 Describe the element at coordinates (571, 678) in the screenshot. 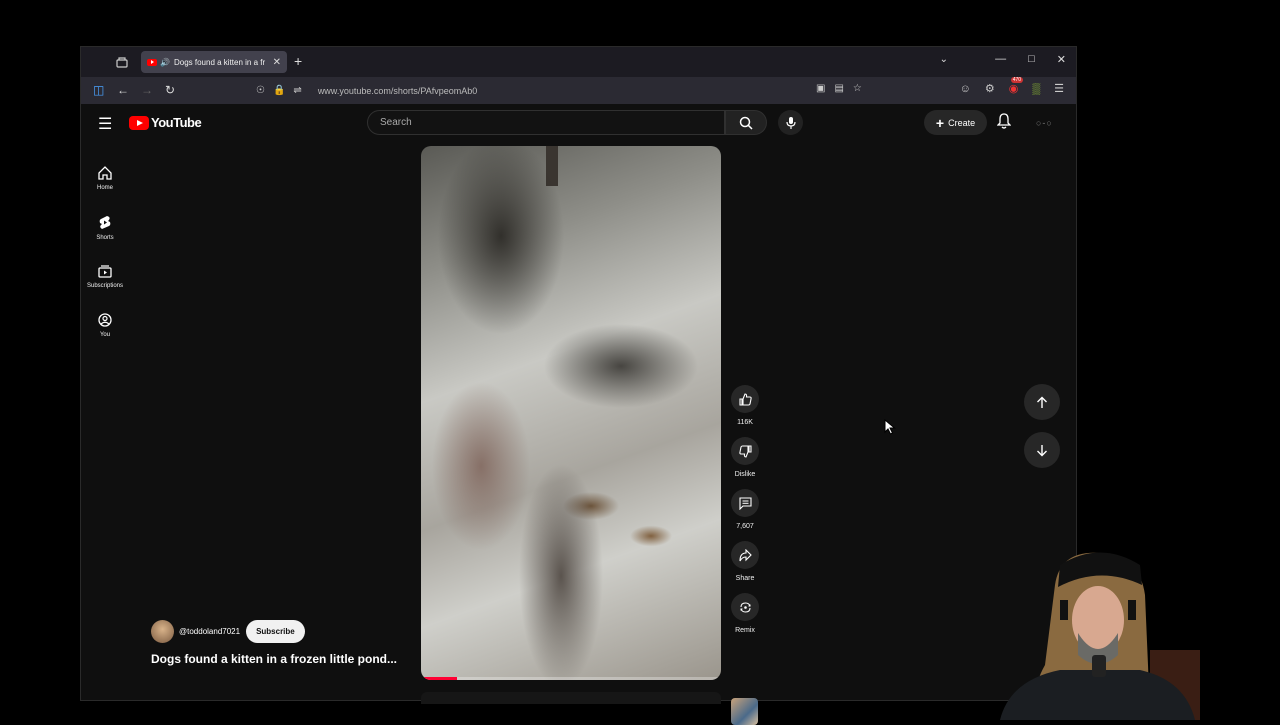

I see `video-progress-bar` at that location.